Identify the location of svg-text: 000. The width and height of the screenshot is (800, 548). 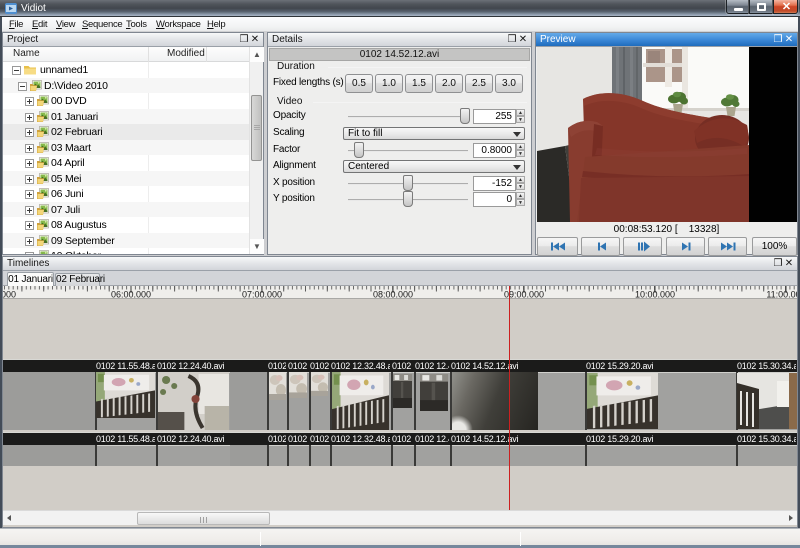
(9, 295).